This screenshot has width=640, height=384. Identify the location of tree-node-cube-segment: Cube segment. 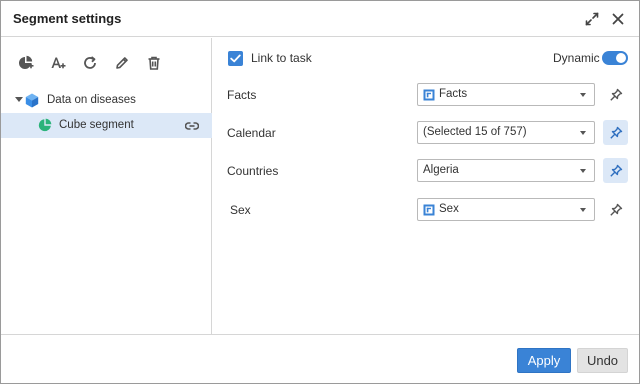
(106, 125).